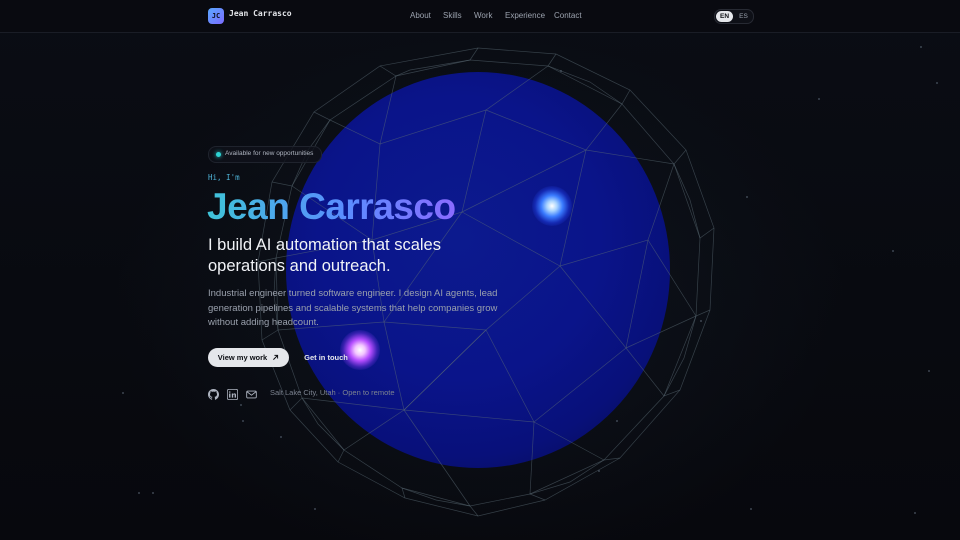 This screenshot has width=960, height=540. Describe the element at coordinates (525, 15) in the screenshot. I see `nav-experience: Experience` at that location.